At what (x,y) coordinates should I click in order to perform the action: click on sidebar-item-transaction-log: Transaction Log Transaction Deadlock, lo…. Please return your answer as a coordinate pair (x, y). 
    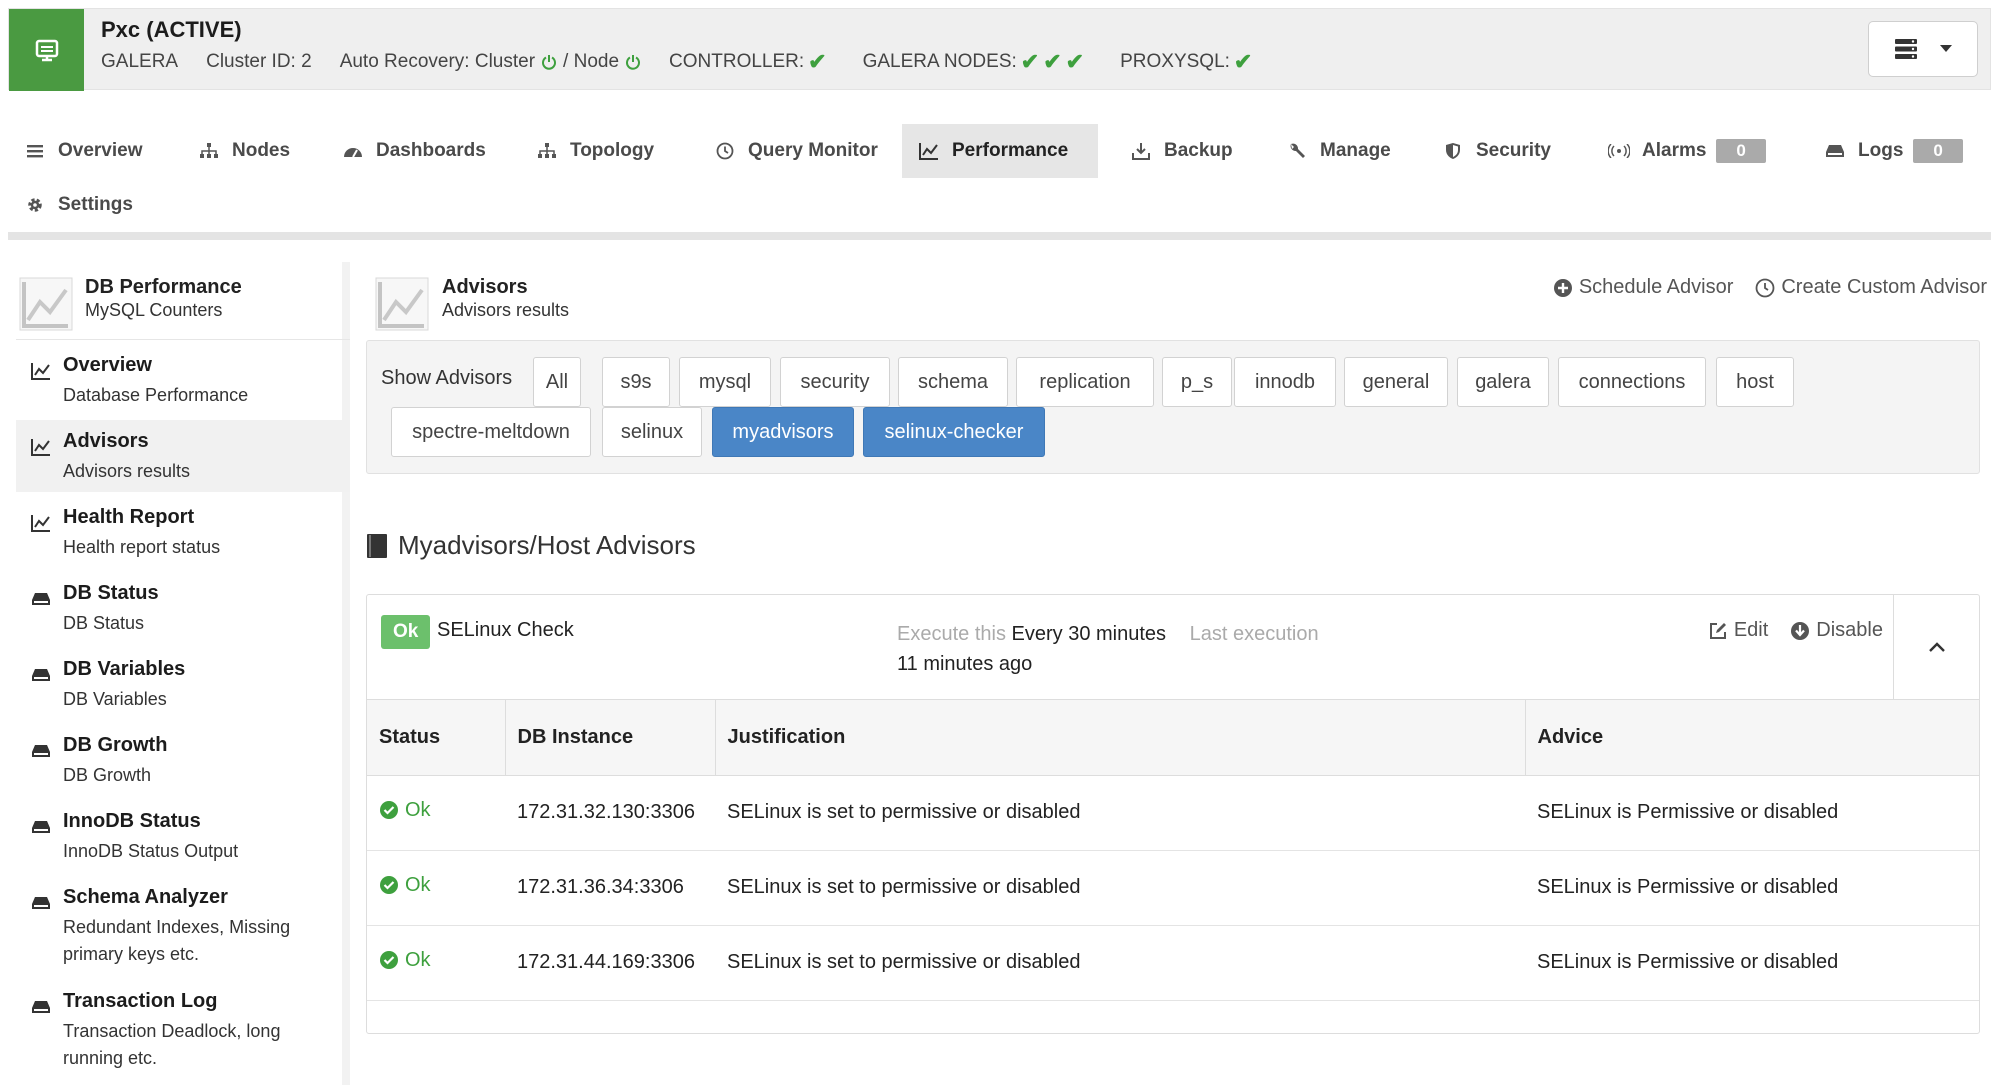
    Looking at the image, I should click on (183, 1030).